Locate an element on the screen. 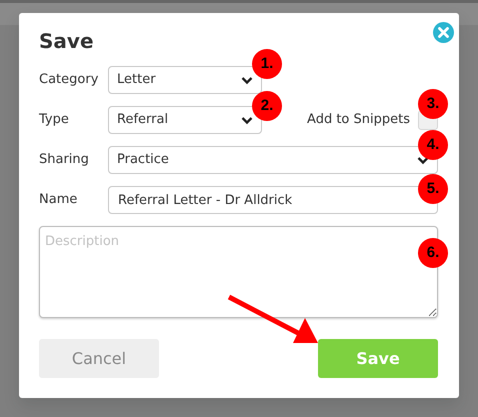 The width and height of the screenshot is (478, 417). dropdown: Letter is located at coordinates (185, 80).